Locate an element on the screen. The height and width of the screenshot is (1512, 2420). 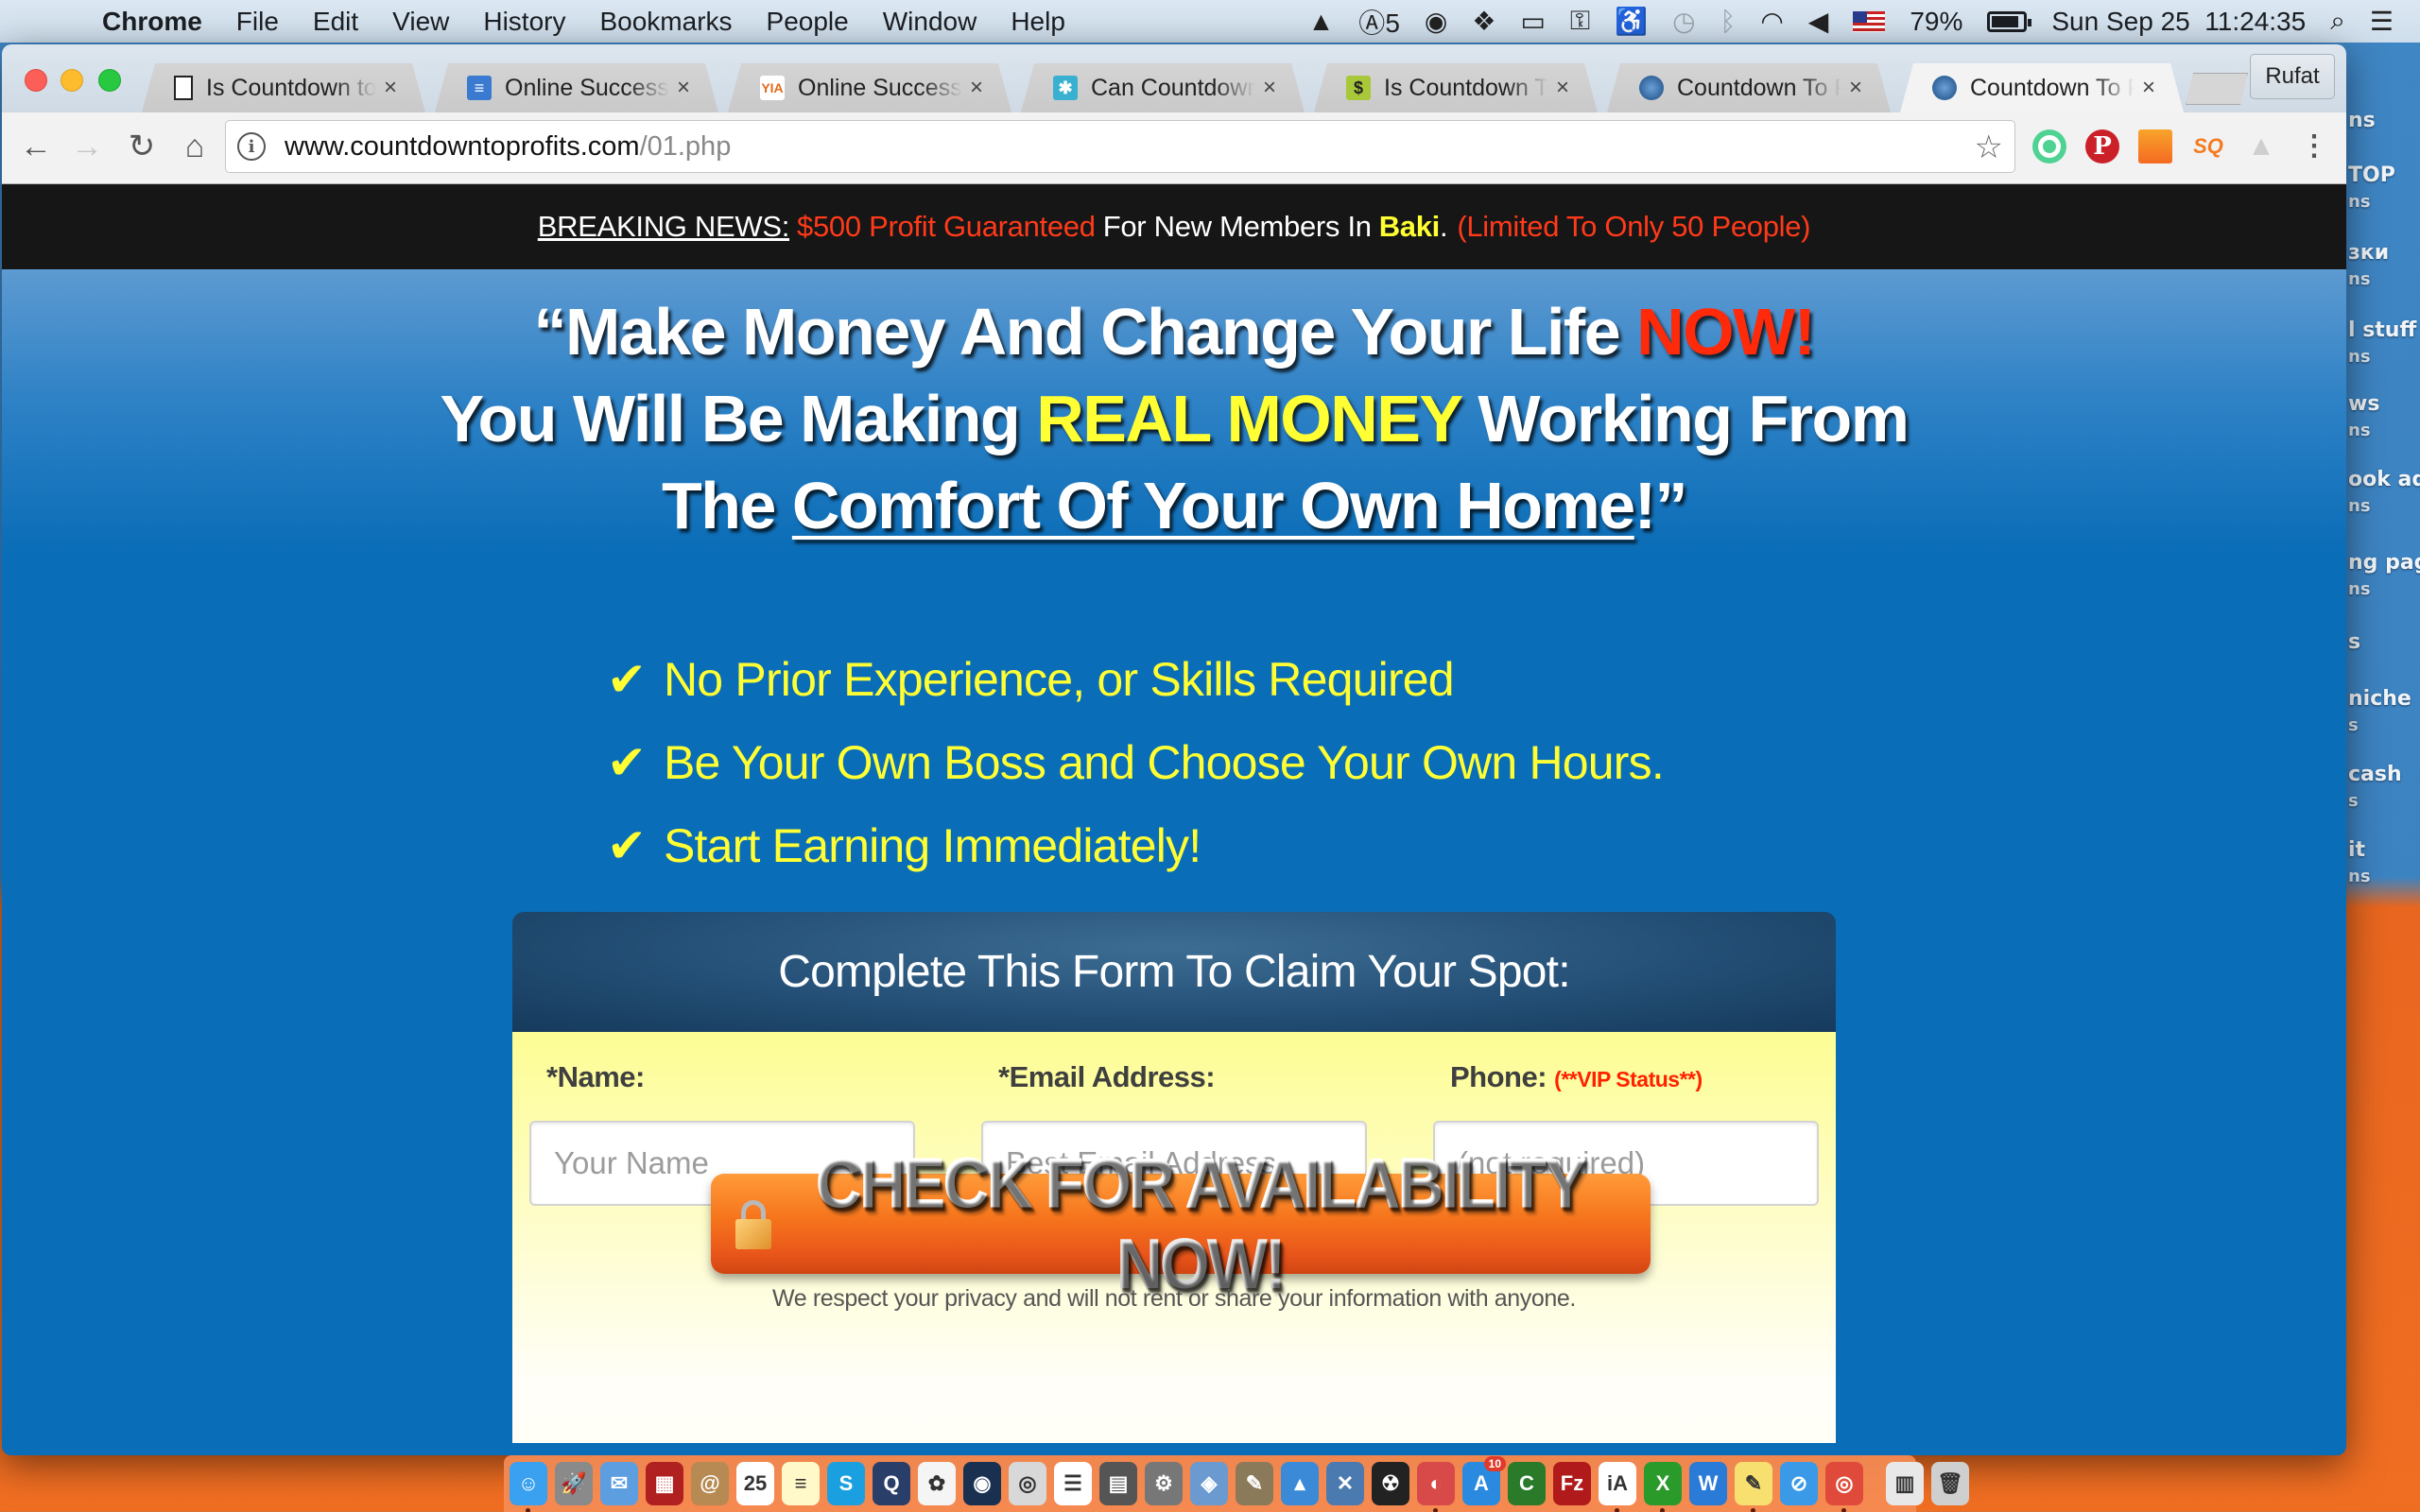
tab-7: Countdown To Profits × is located at coordinates (2042, 87).